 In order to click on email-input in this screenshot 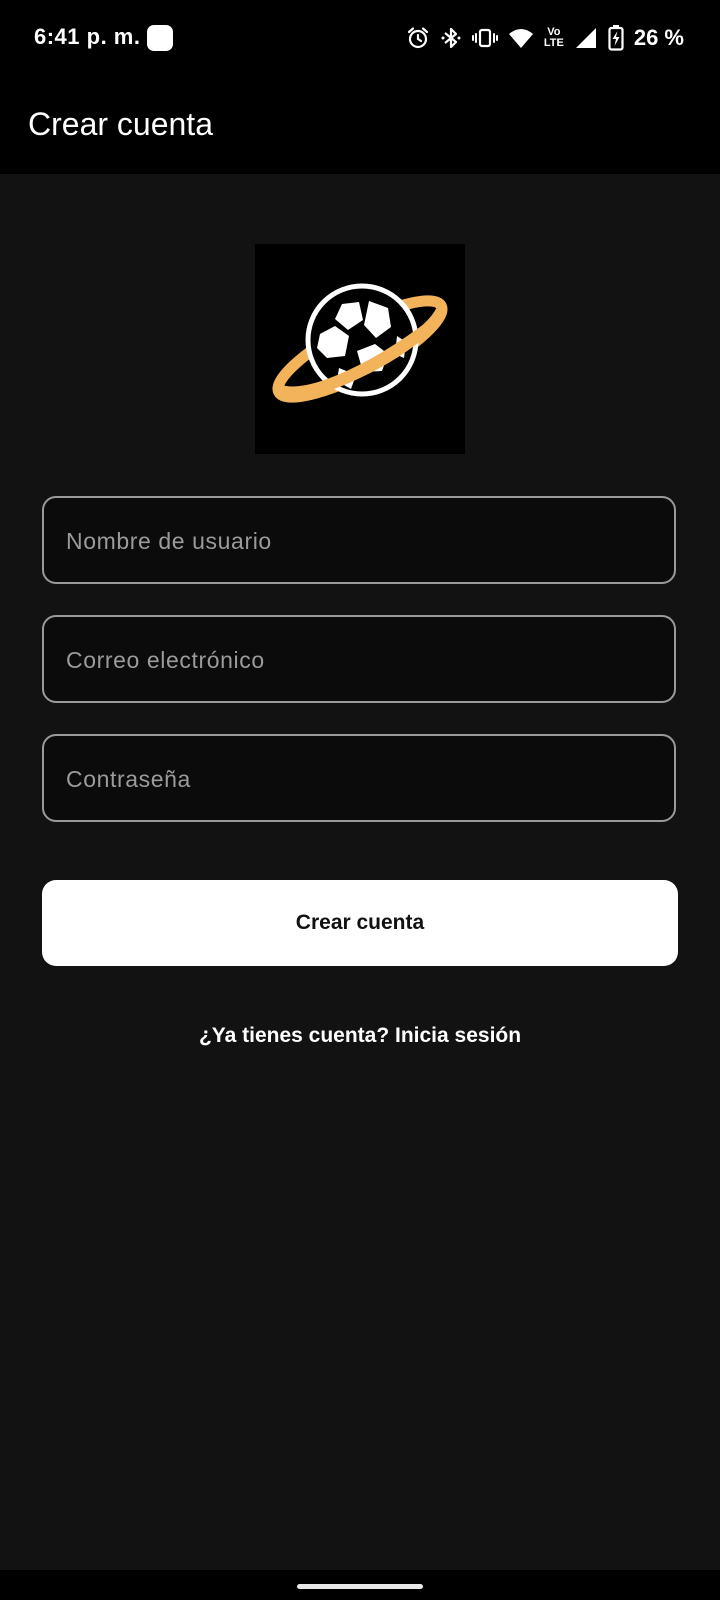, I will do `click(361, 660)`.